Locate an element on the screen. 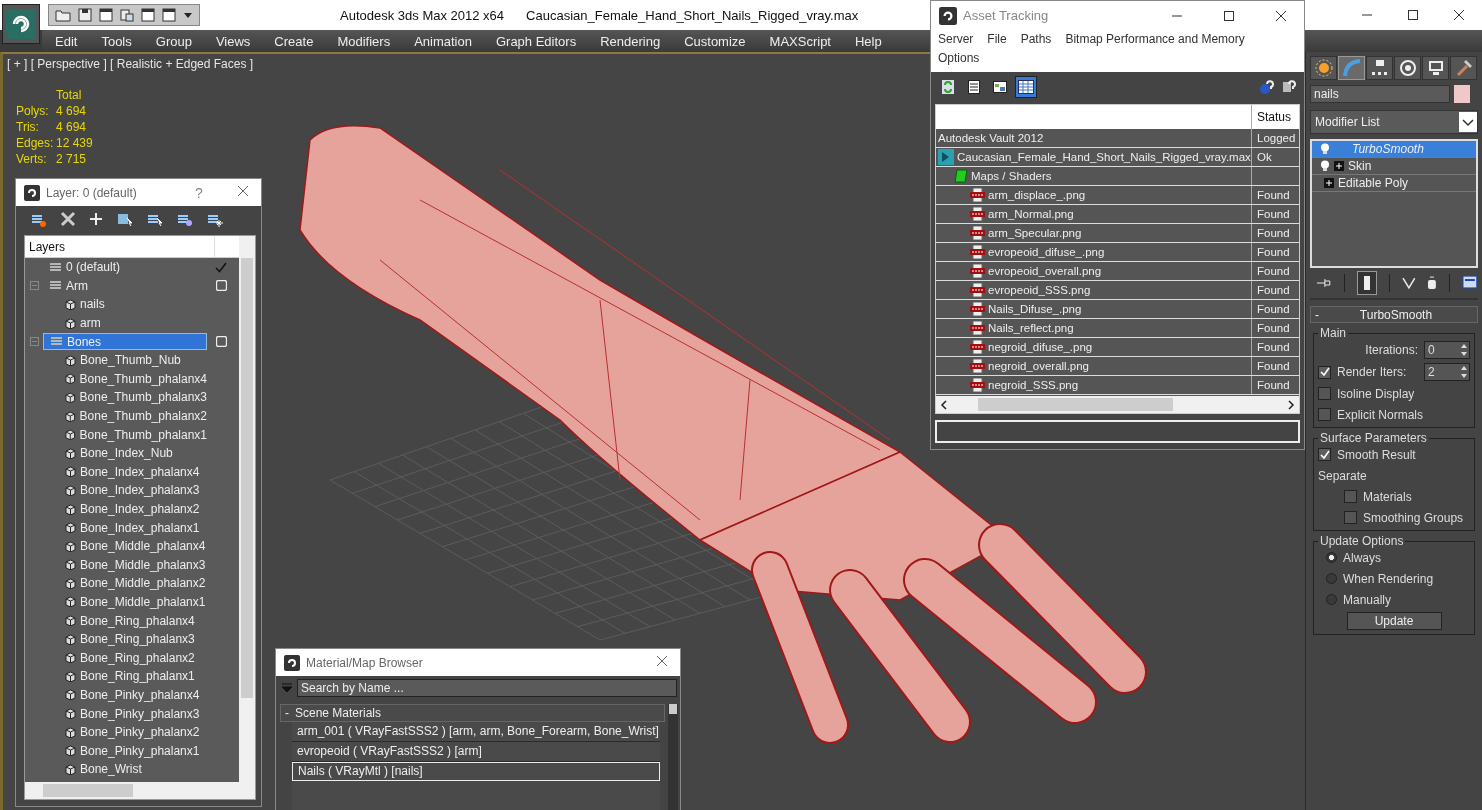 This screenshot has height=810, width=1482. window-title: Layer: 0 (default) is located at coordinates (92, 192).